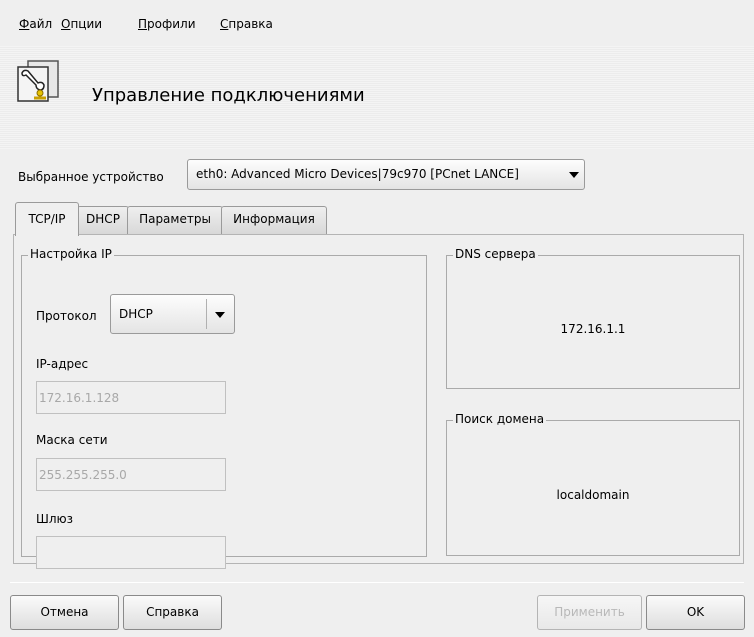  What do you see at coordinates (206, 314) in the screenshot?
I see `combo-separator` at bounding box center [206, 314].